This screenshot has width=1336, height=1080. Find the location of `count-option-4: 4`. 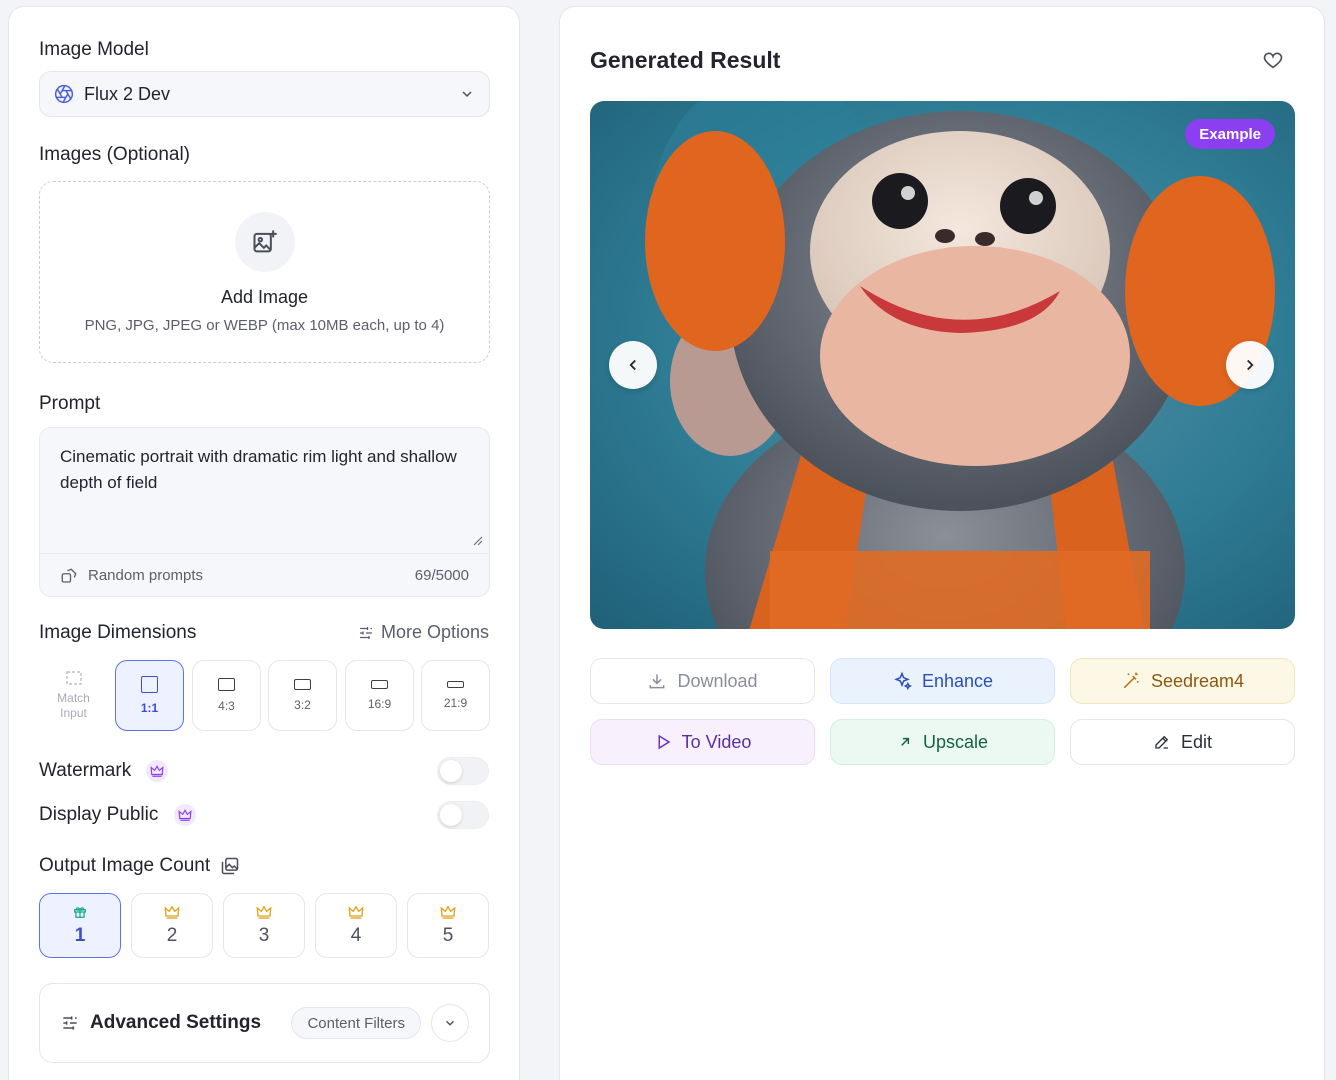

count-option-4: 4 is located at coordinates (356, 925).